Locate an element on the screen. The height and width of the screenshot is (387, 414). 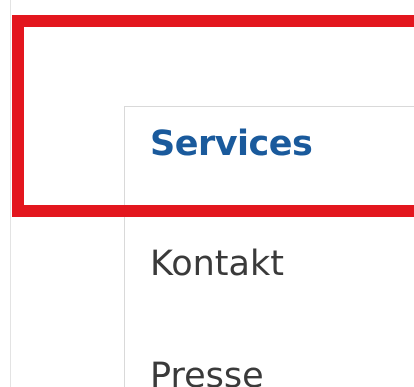
page-edge-divider is located at coordinates (10, 193).